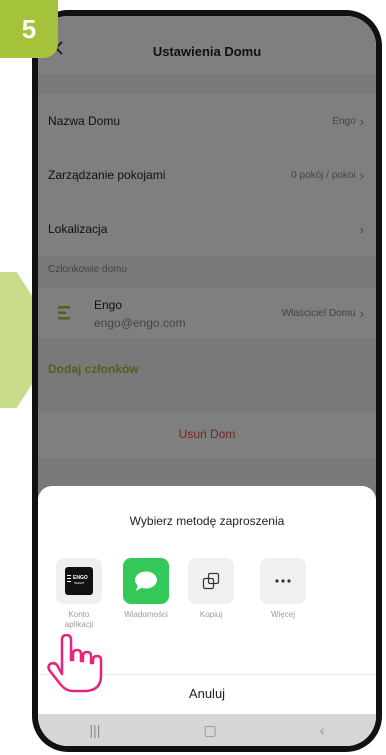 This screenshot has width=386, height=755. I want to click on engo-app-icon: ENGO SMART, so click(79, 581).